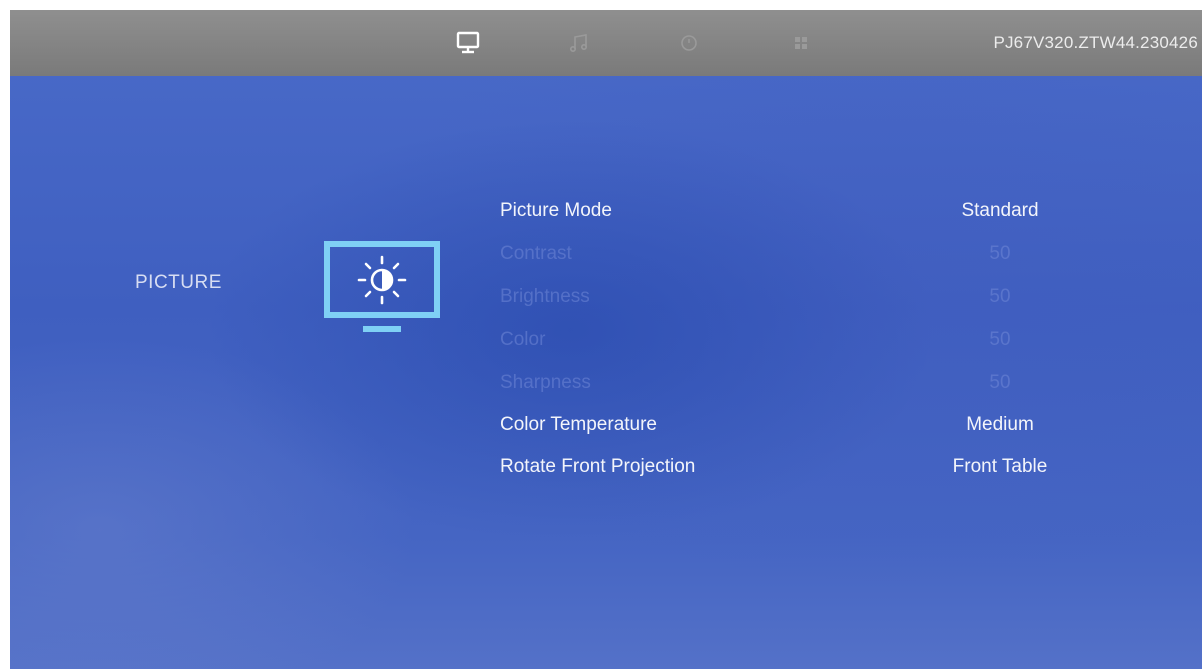  I want to click on tab-setup, so click(801, 43).